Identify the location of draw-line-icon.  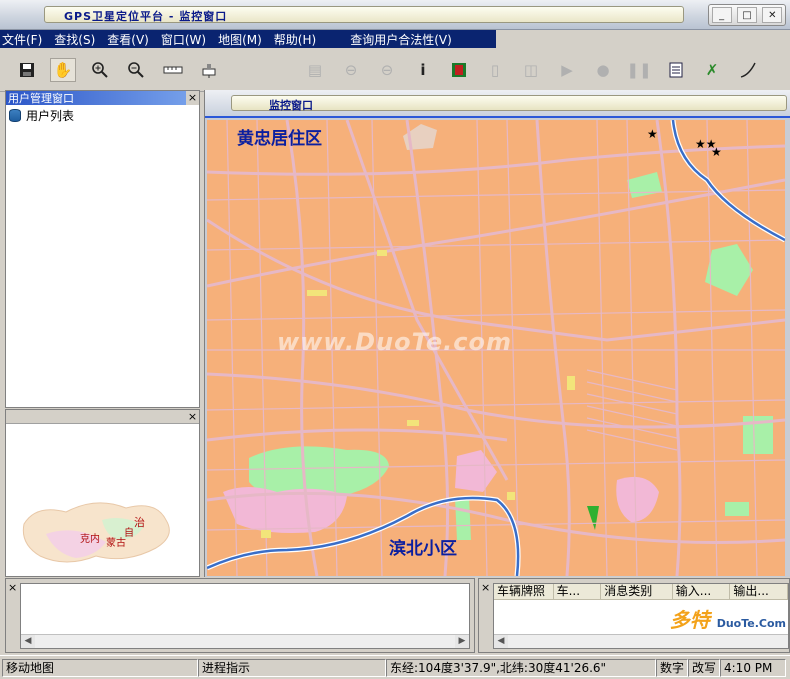
(748, 70).